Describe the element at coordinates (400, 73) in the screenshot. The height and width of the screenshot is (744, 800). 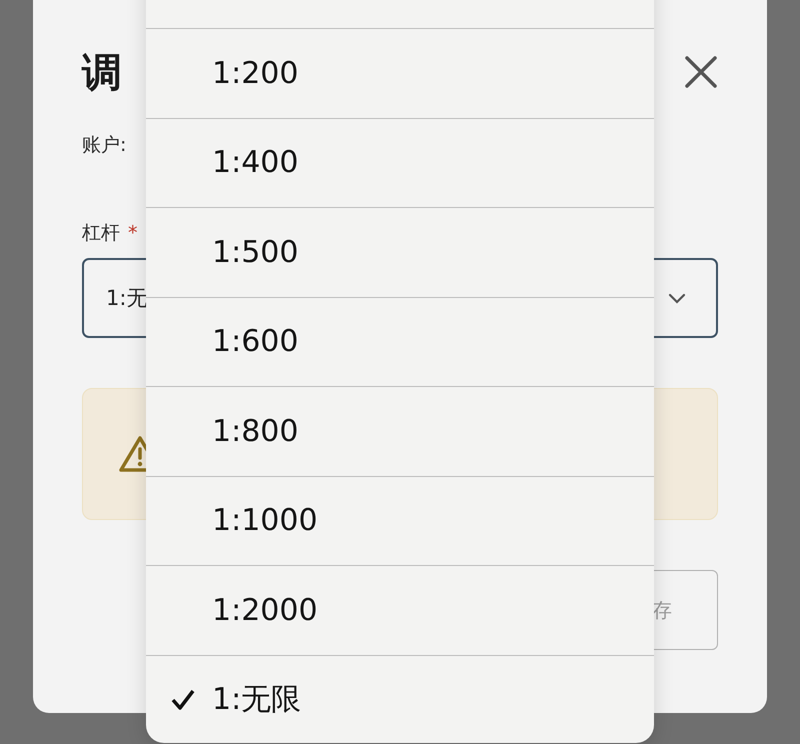
I see `menu-option: 1:200` at that location.